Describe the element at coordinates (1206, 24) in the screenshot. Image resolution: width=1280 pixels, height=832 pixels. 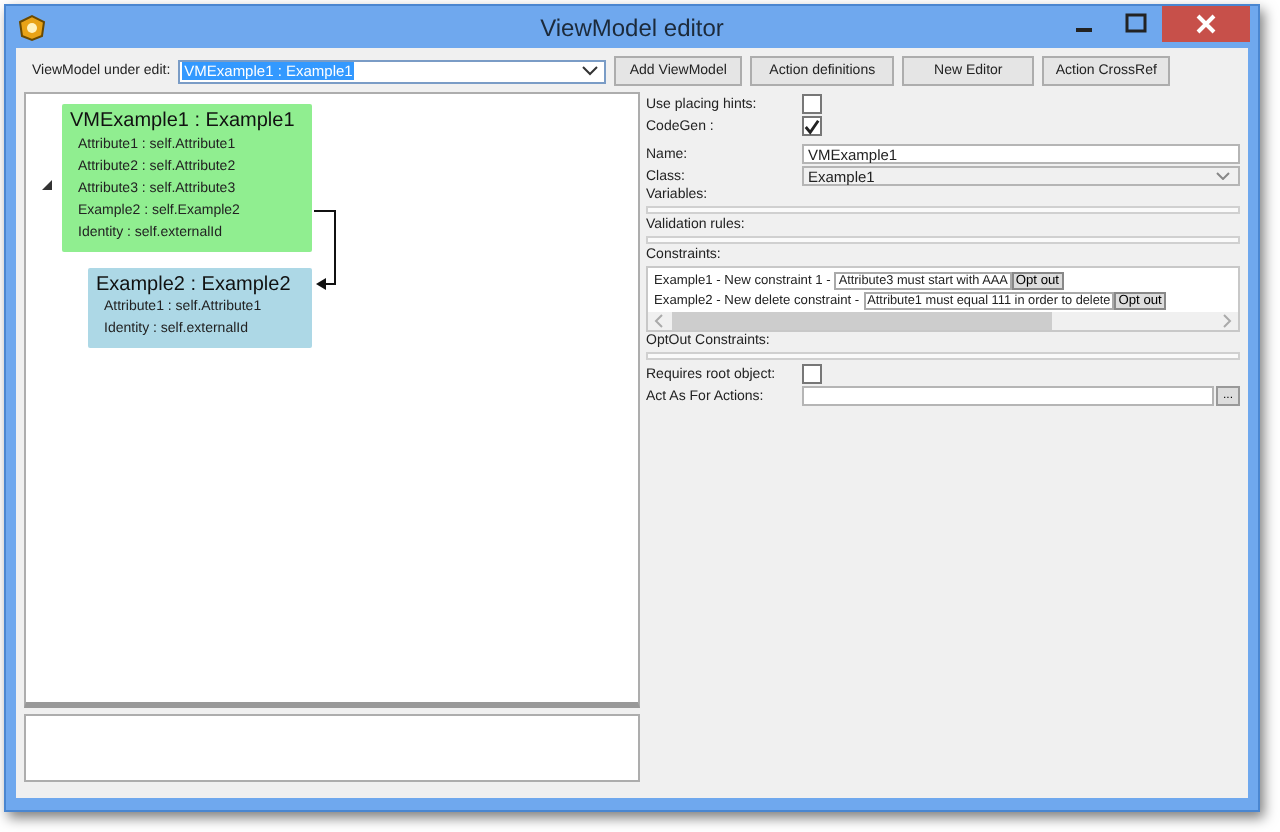
I see `close-icon` at that location.